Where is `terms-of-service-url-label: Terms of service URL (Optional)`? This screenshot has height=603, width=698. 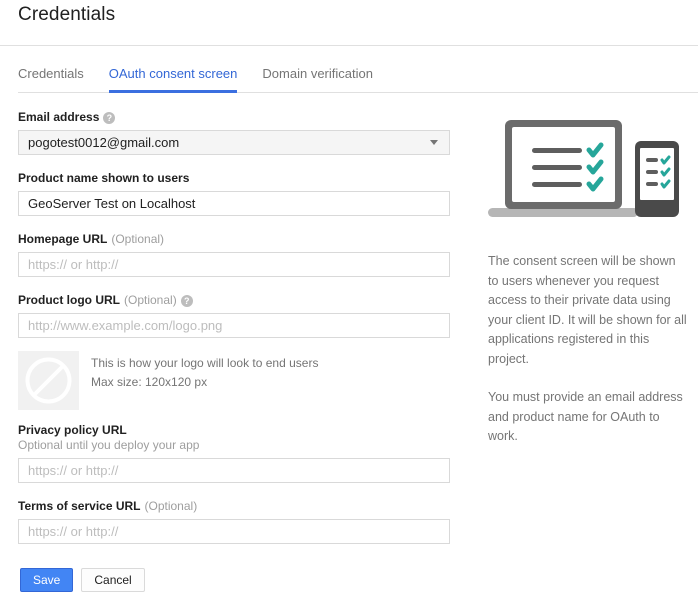
terms-of-service-url-label: Terms of service URL (Optional) is located at coordinates (234, 506).